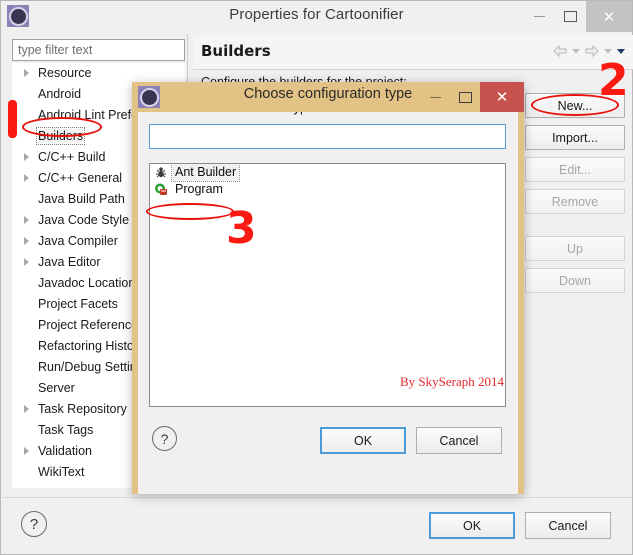 The height and width of the screenshot is (555, 633). Describe the element at coordinates (327, 189) in the screenshot. I see `list-item-program: Program` at that location.